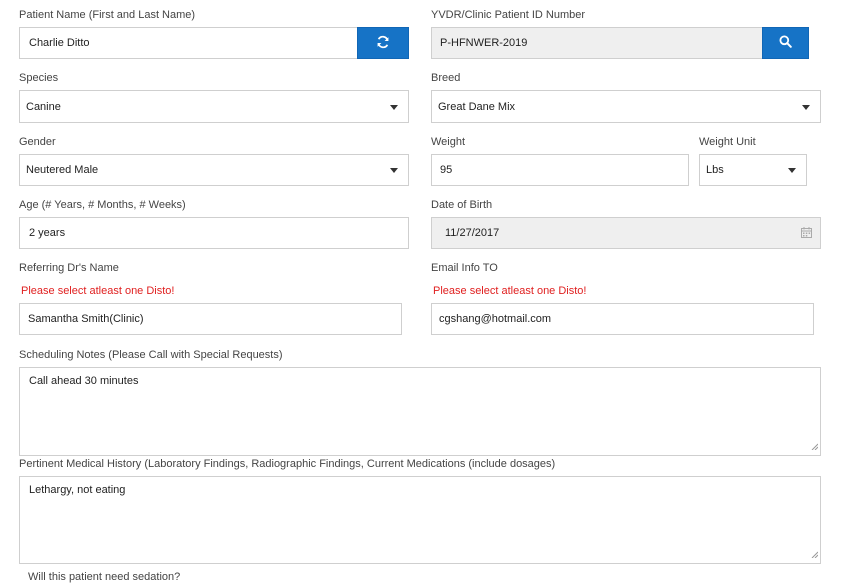 The width and height of the screenshot is (843, 583). Describe the element at coordinates (727, 142) in the screenshot. I see `weight-unit-label: Weight Unit` at that location.